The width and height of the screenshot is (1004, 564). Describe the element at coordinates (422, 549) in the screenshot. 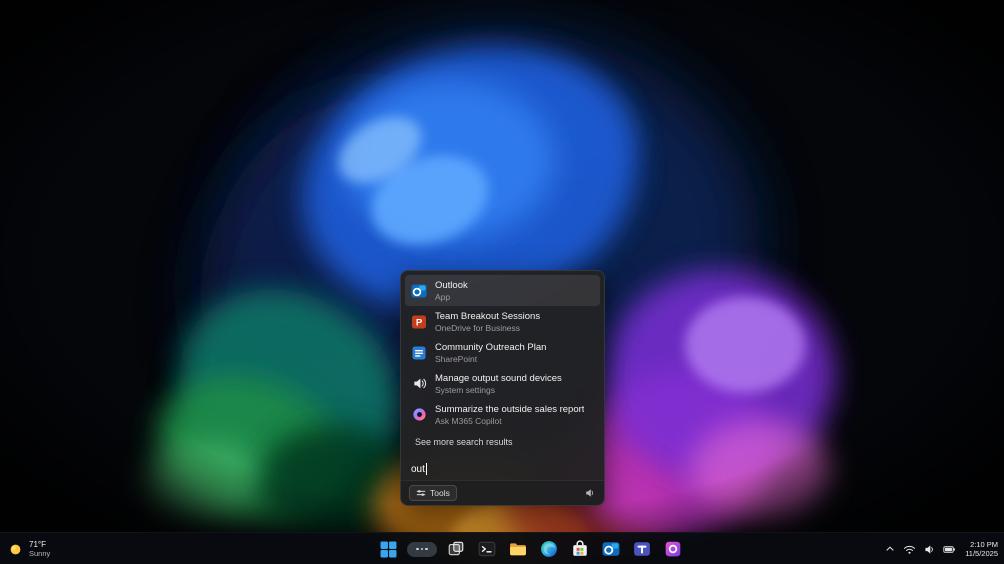

I see `taskbar-search-box` at that location.